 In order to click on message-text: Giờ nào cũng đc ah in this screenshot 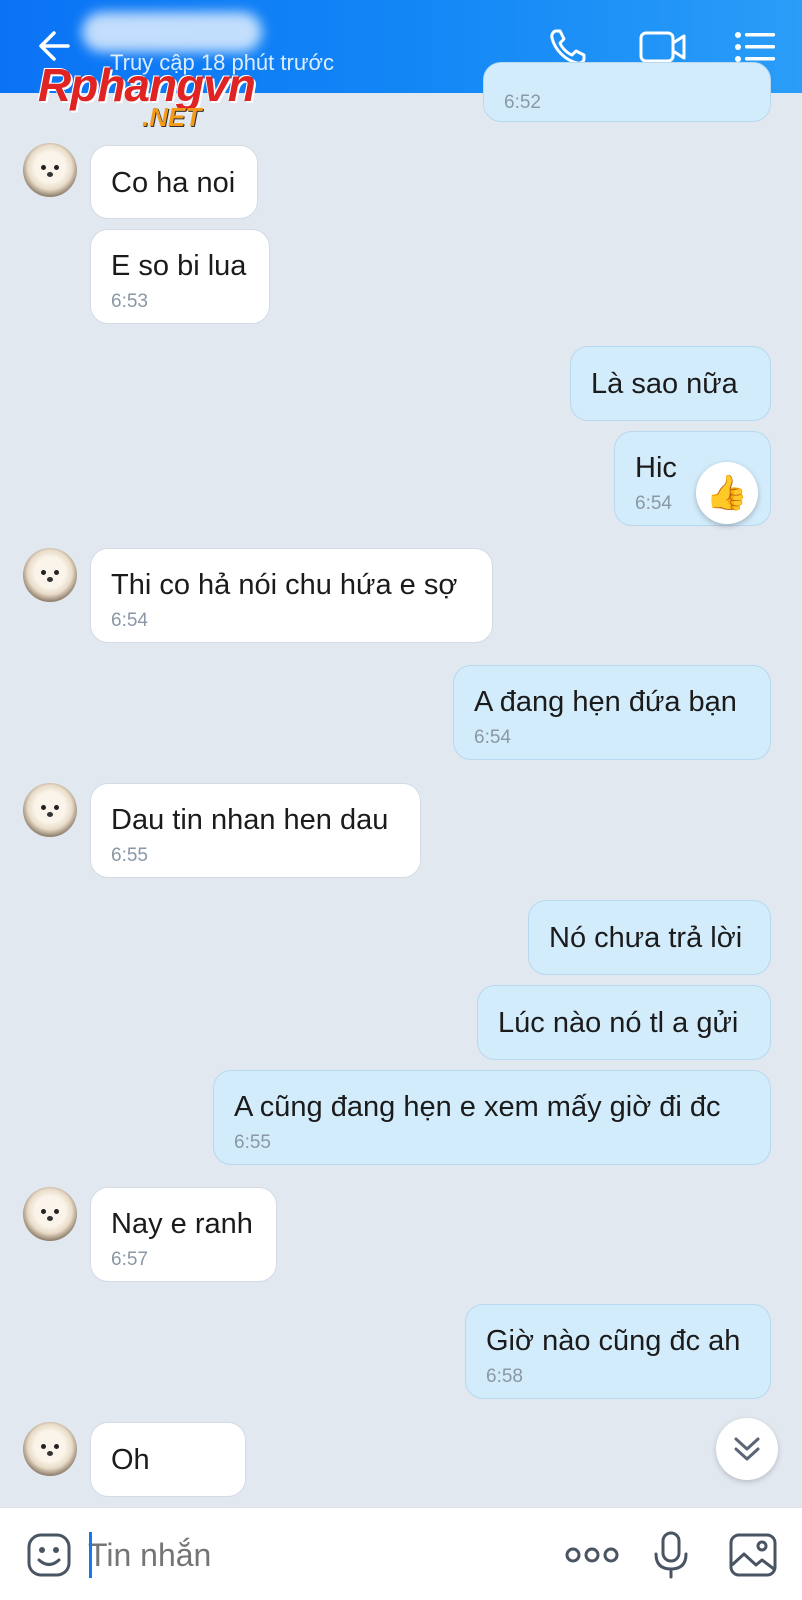, I will do `click(613, 1341)`.